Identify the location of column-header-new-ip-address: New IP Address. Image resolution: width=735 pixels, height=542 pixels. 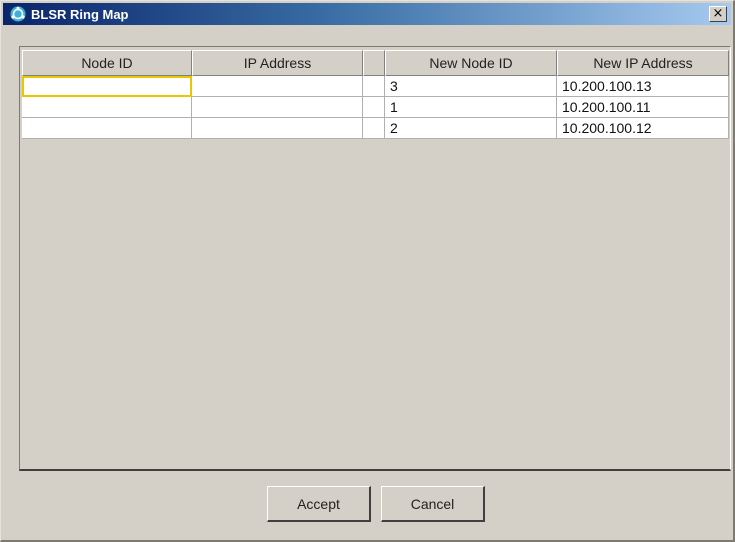
(643, 63).